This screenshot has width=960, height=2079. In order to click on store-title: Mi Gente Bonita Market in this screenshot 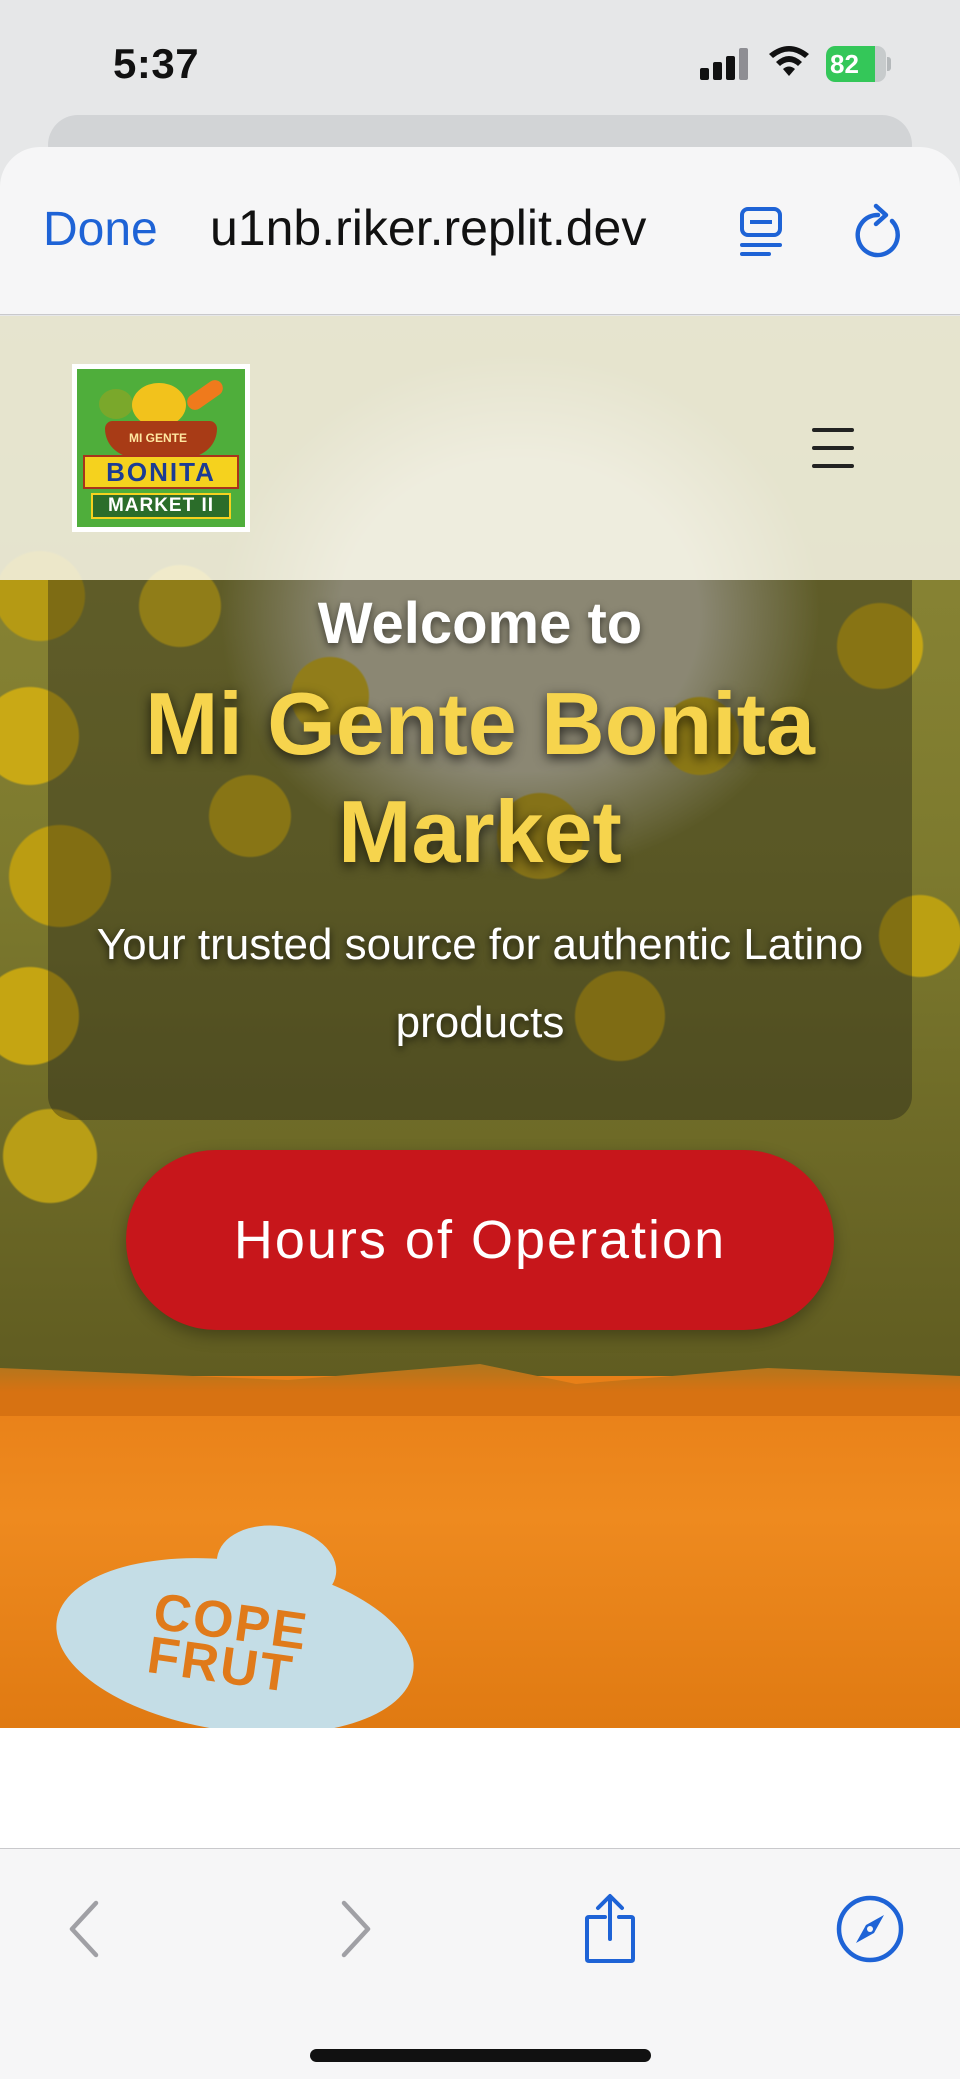, I will do `click(480, 777)`.